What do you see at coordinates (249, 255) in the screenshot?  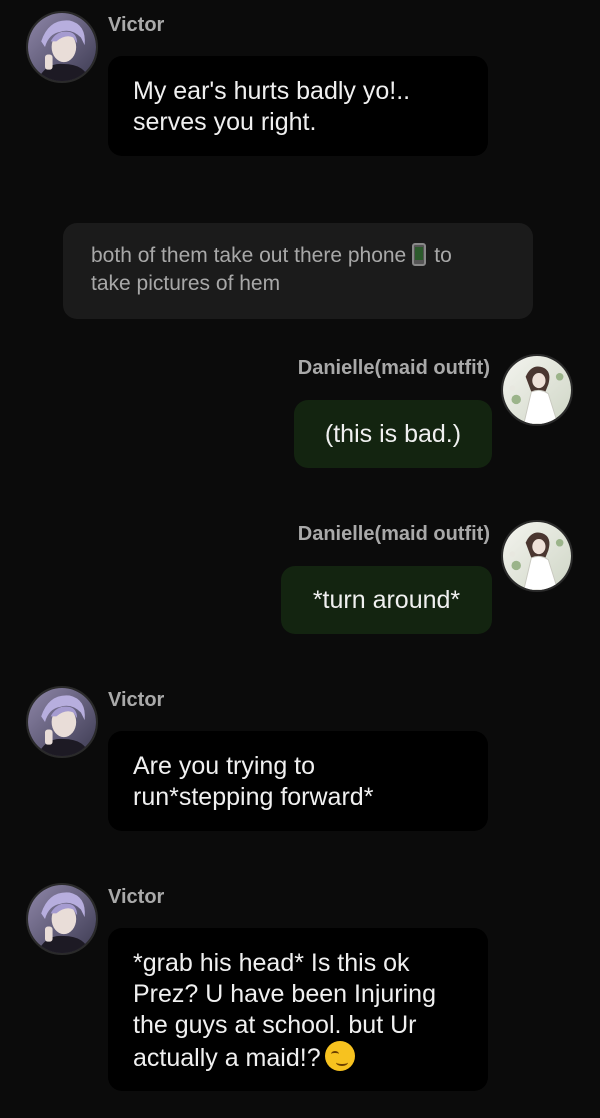 I see `narration-text: both of them take out there phone` at bounding box center [249, 255].